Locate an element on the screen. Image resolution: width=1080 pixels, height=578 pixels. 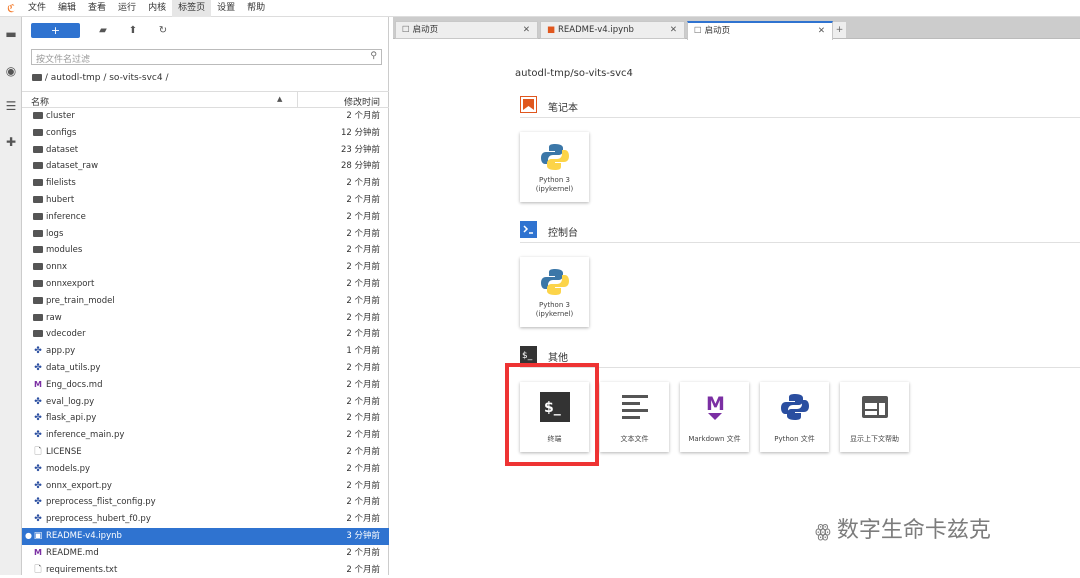
text-file-card: 文本文件 is located at coordinates (634, 417).